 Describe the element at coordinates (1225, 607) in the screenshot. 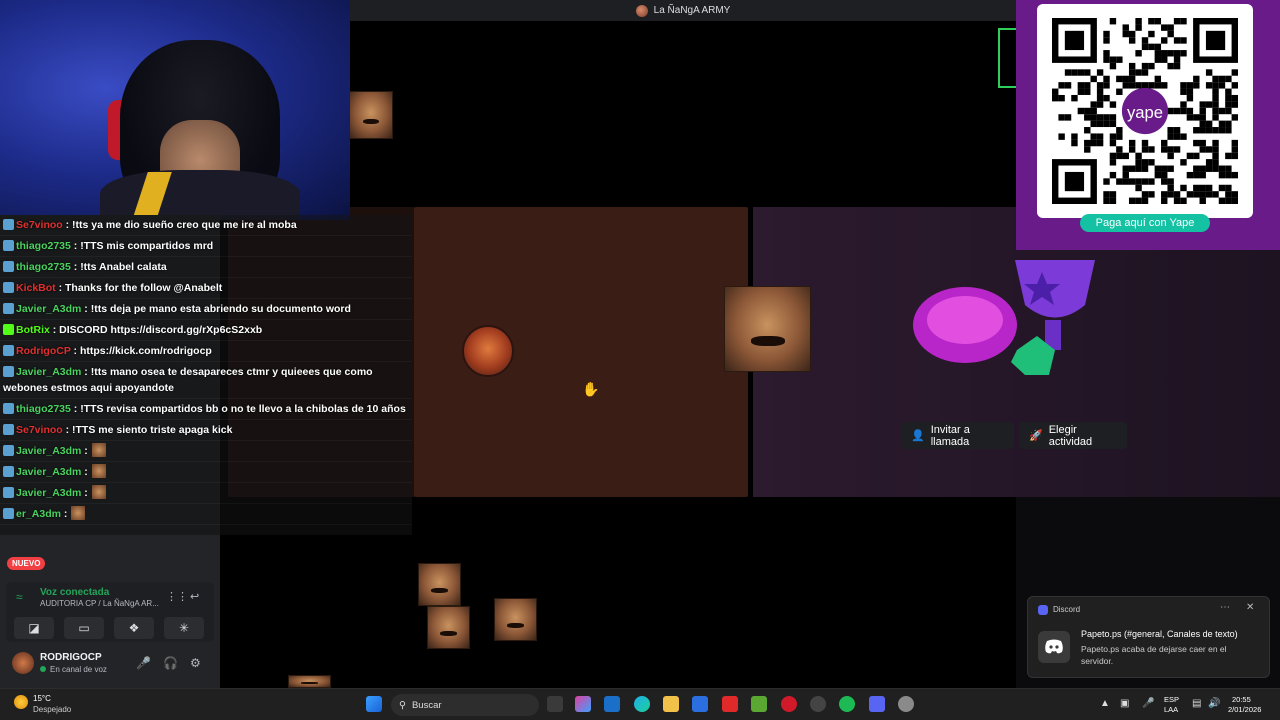

I see `more-icon: ⋯` at that location.